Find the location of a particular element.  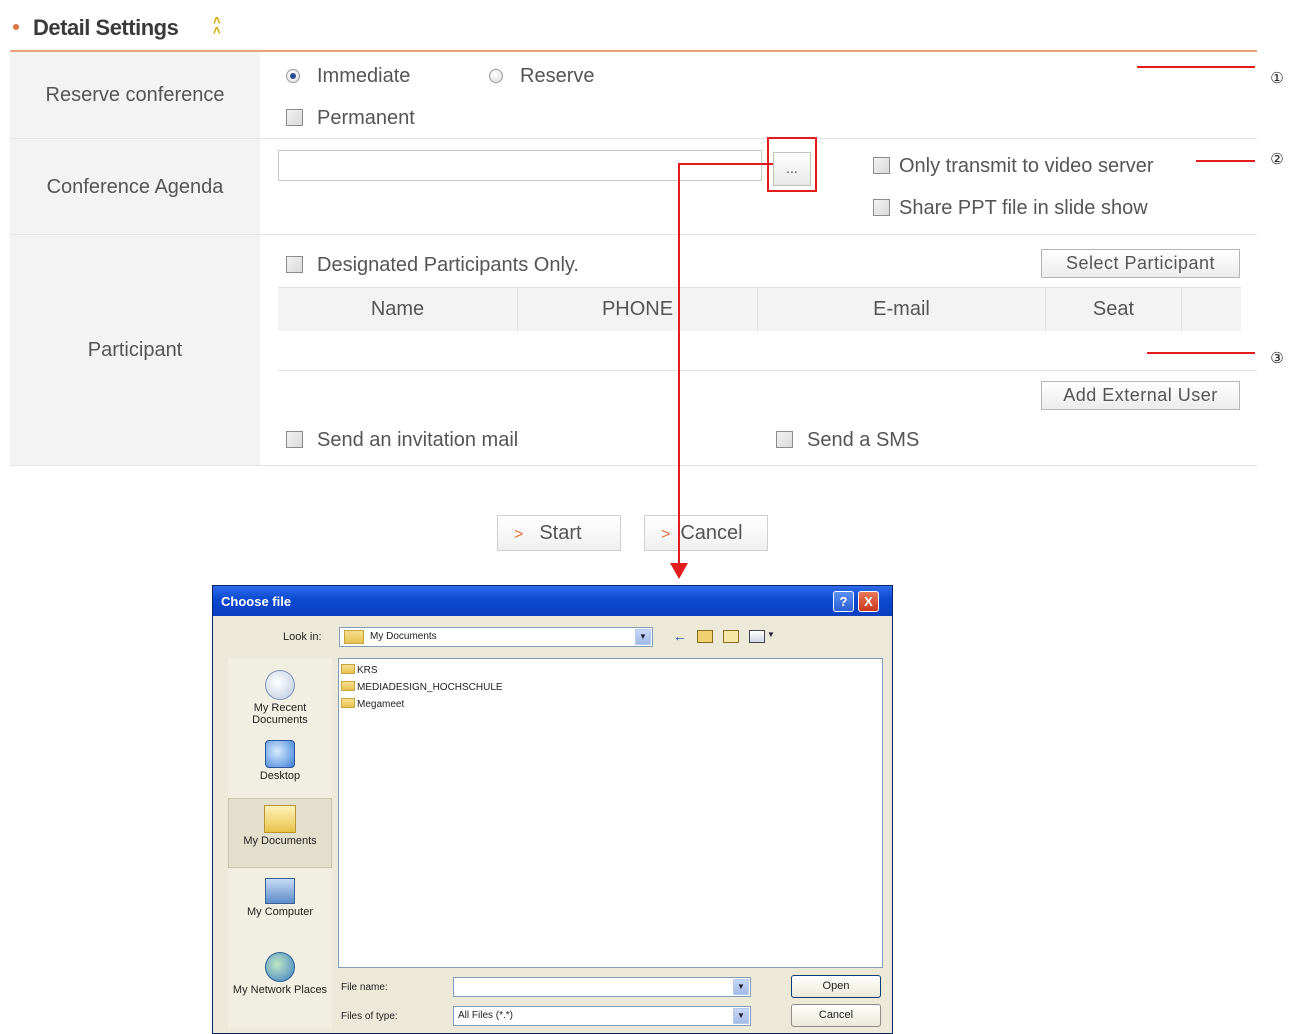

participant-table-header: Name PHONE E-mail Seat is located at coordinates (759, 309).